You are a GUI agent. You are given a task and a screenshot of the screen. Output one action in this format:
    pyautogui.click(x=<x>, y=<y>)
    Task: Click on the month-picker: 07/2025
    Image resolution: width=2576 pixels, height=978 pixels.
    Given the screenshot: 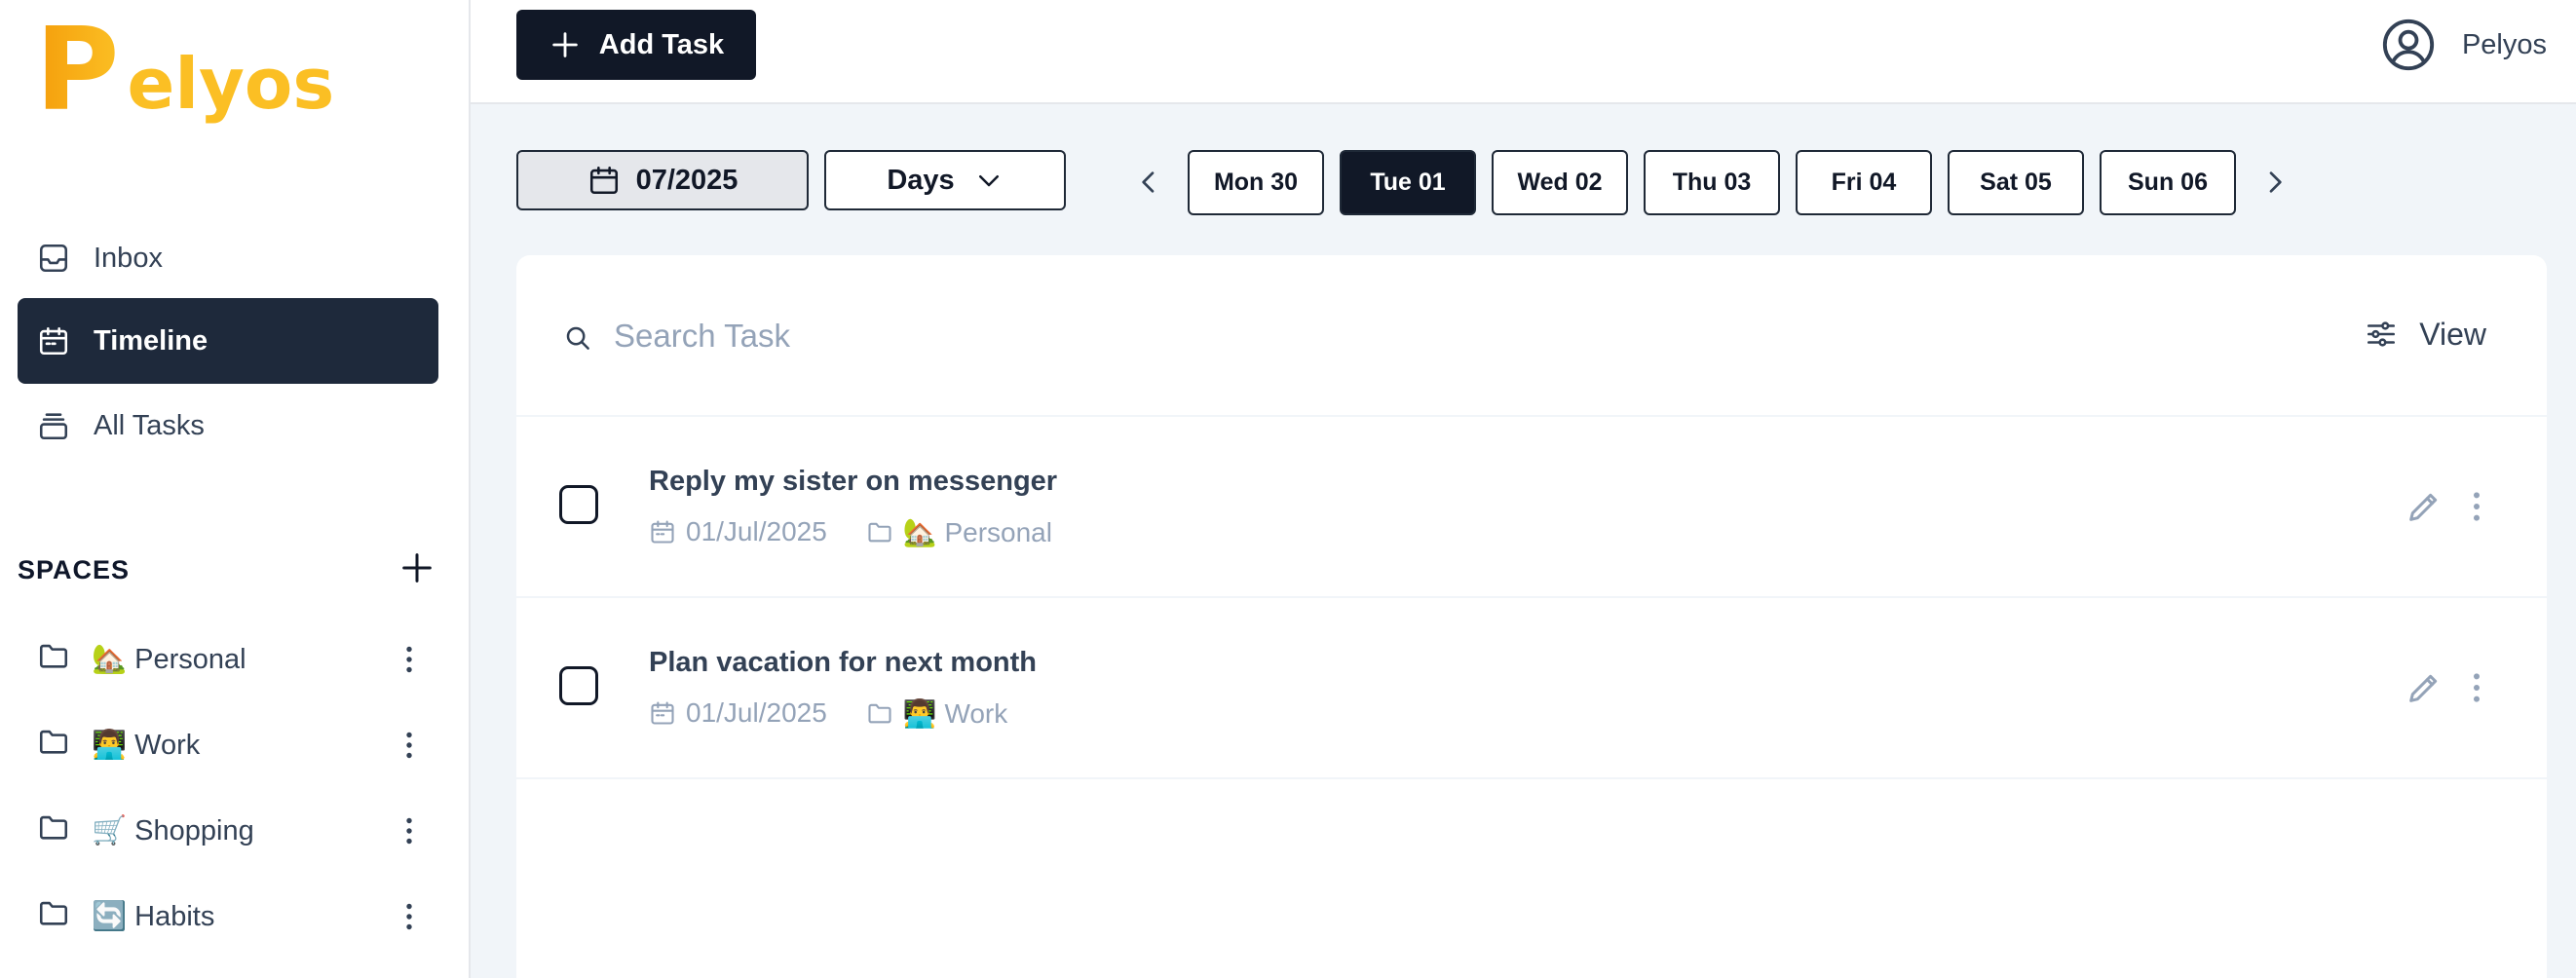 What is the action you would take?
    pyautogui.click(x=662, y=180)
    